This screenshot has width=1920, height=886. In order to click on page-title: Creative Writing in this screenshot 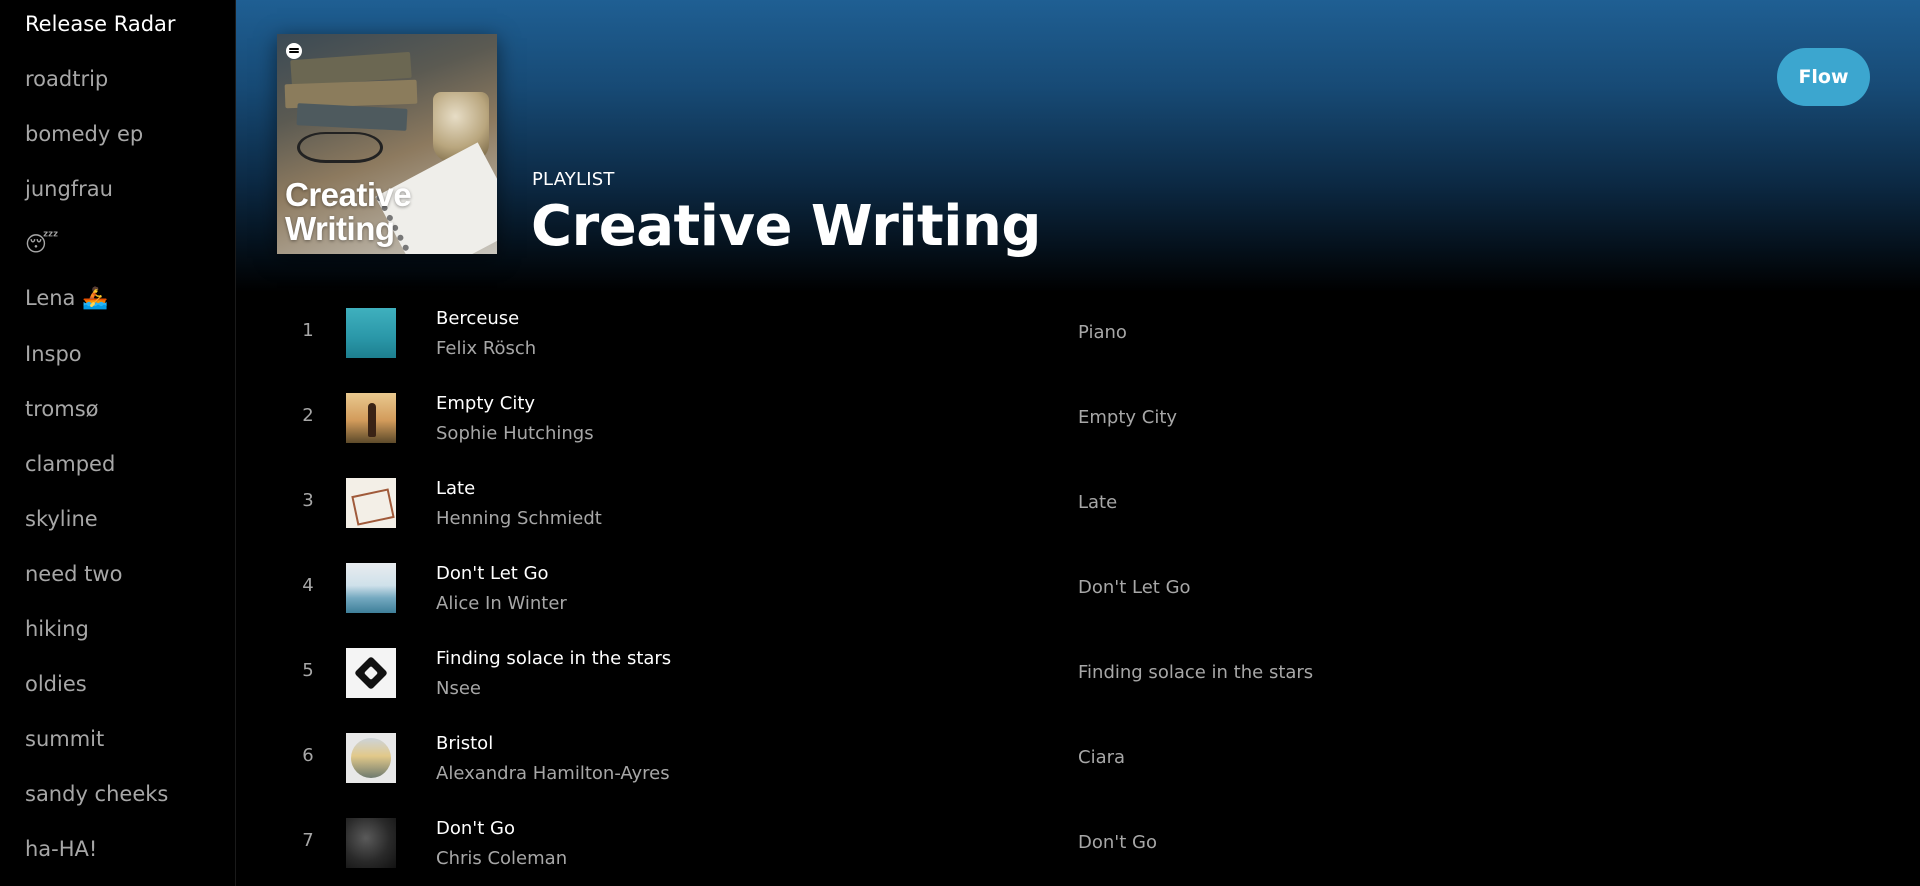, I will do `click(786, 226)`.